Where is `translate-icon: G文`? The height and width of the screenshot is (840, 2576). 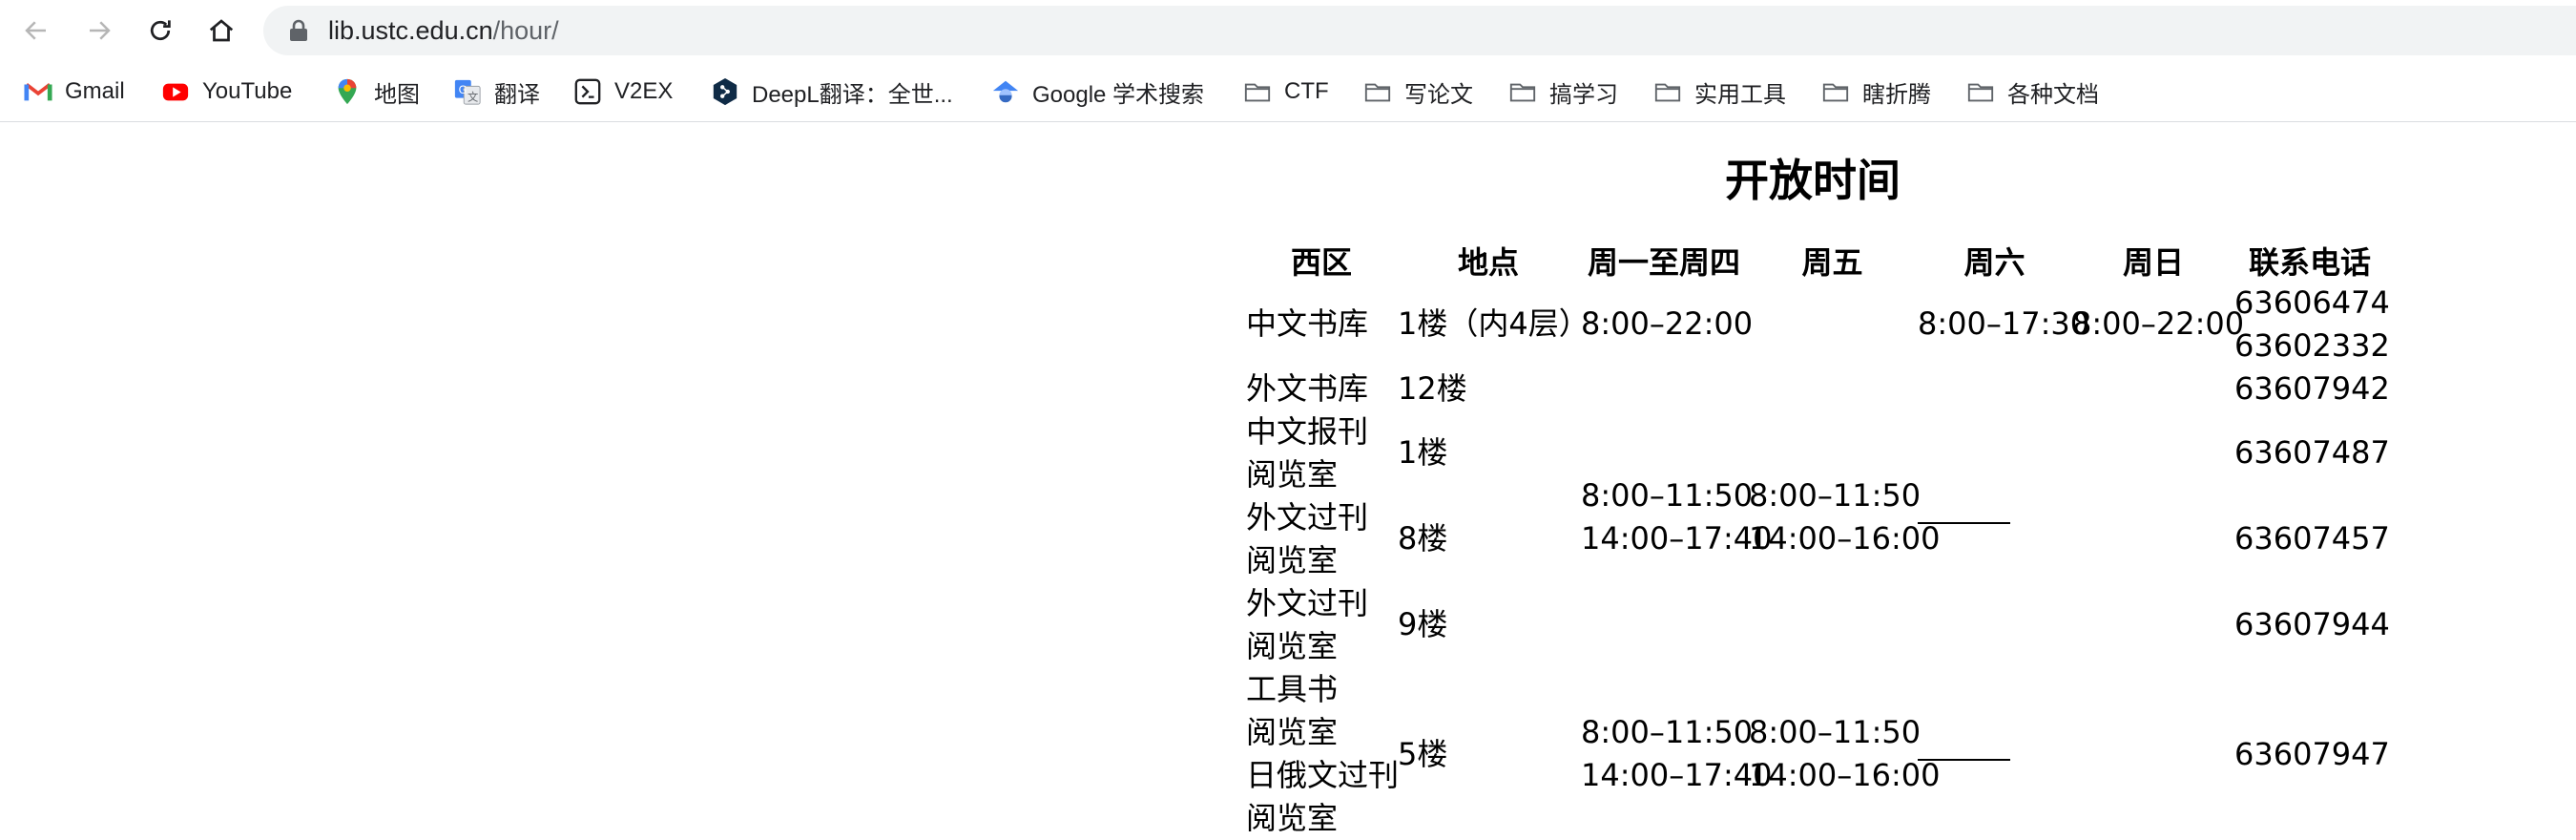 translate-icon: G文 is located at coordinates (467, 92).